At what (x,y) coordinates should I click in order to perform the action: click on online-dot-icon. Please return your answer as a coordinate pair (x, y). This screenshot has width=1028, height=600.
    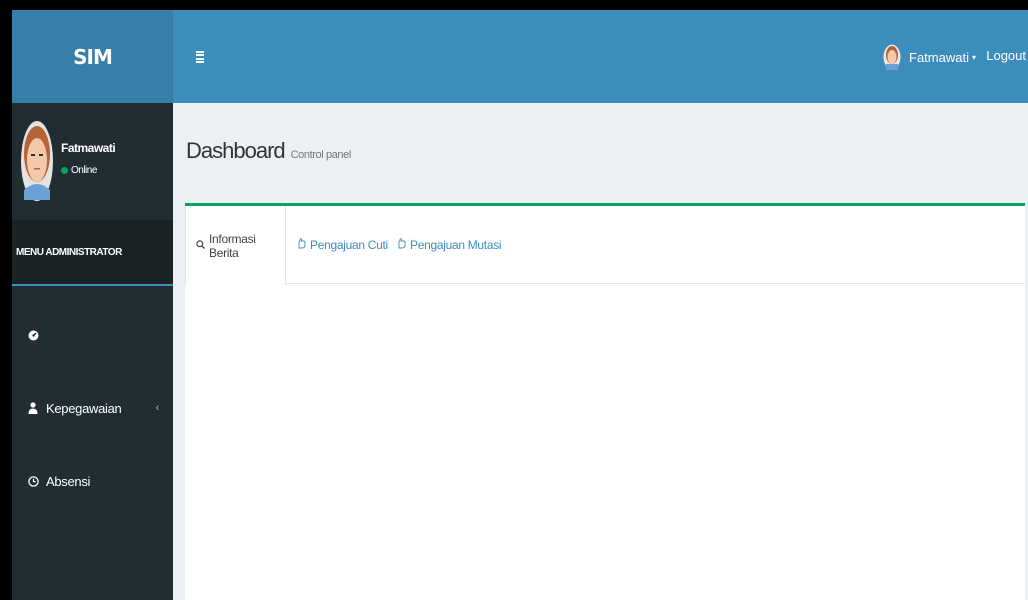
    Looking at the image, I should click on (64, 170).